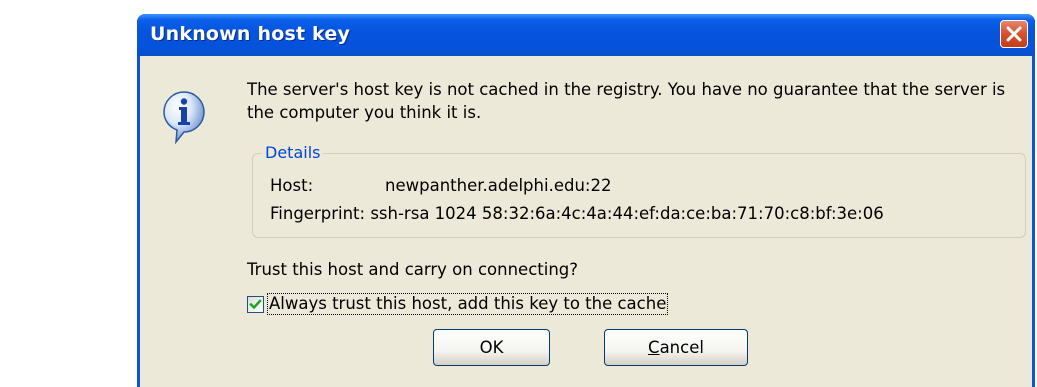 This screenshot has height=387, width=1037. What do you see at coordinates (318, 213) in the screenshot?
I see `fingerprint-label: Fingerprint:` at bounding box center [318, 213].